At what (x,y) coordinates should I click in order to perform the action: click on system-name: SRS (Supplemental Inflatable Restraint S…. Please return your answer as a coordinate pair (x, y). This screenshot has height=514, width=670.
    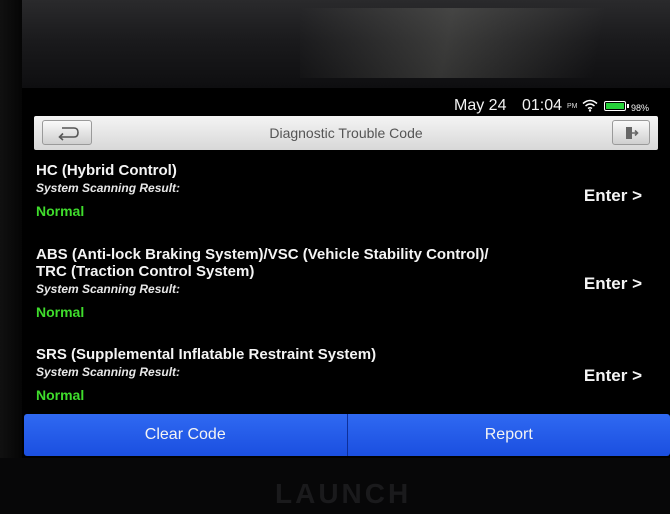
    Looking at the image, I should click on (206, 354).